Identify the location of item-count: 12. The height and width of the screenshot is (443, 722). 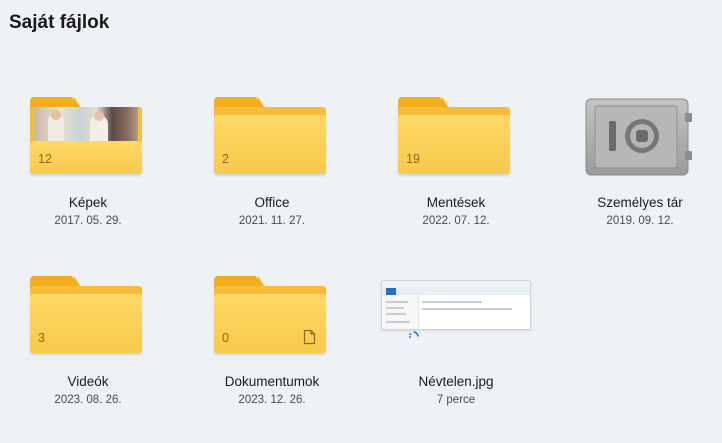
(45, 159).